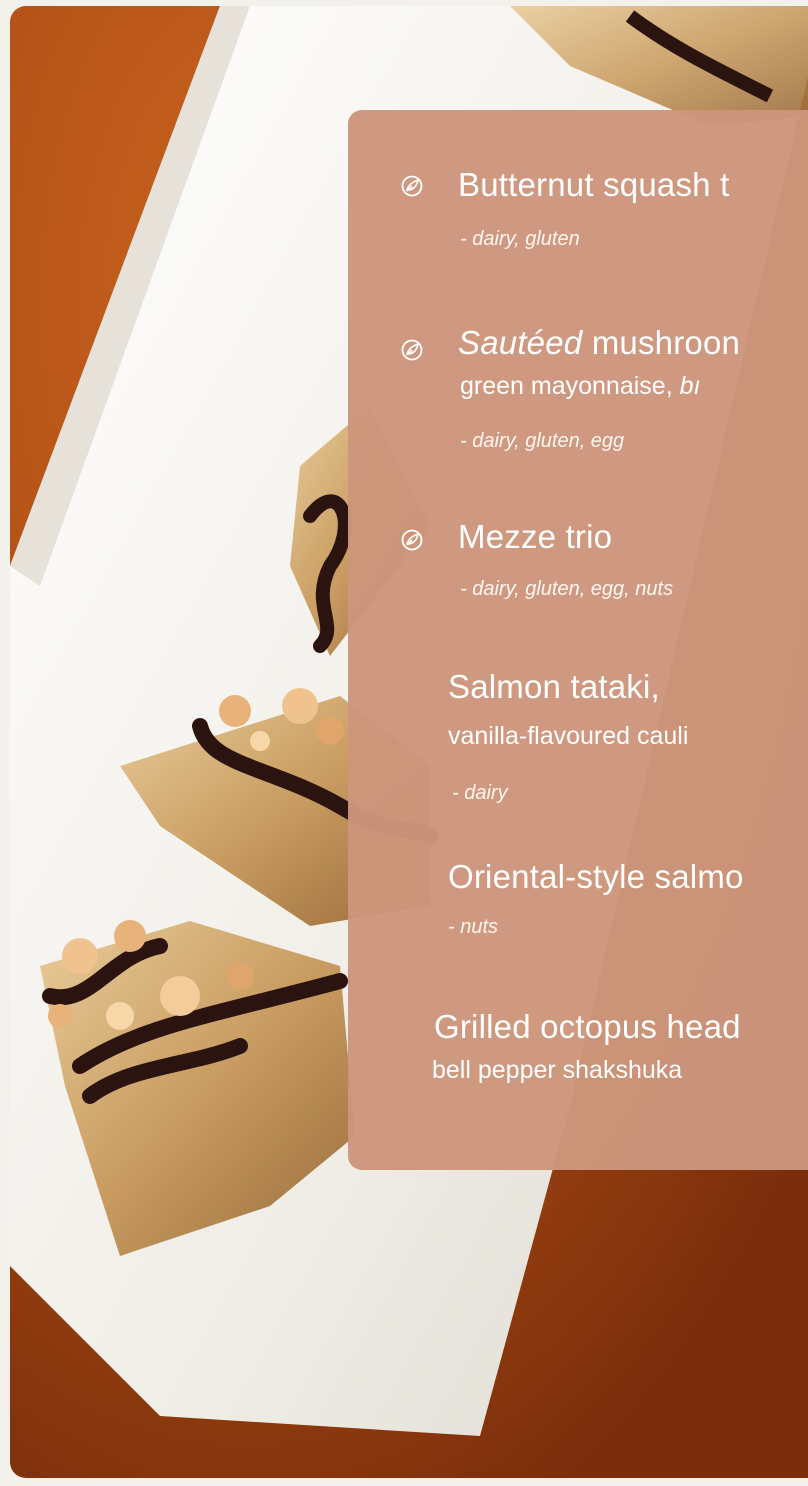 The width and height of the screenshot is (808, 1486). Describe the element at coordinates (542, 441) in the screenshot. I see `menu-item-allergens: - dairy, gluten, egg` at that location.